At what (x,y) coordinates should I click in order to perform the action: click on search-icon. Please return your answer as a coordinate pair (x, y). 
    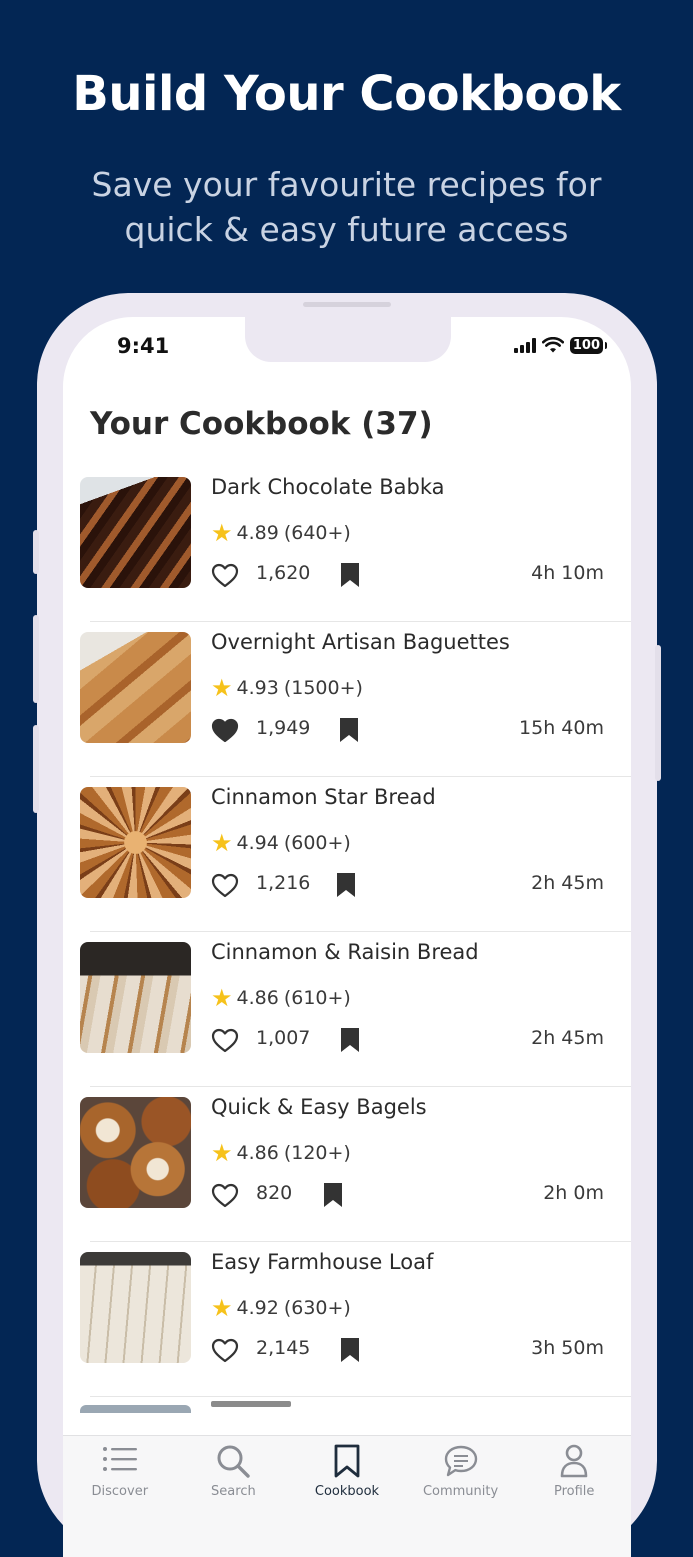
    Looking at the image, I should click on (234, 1461).